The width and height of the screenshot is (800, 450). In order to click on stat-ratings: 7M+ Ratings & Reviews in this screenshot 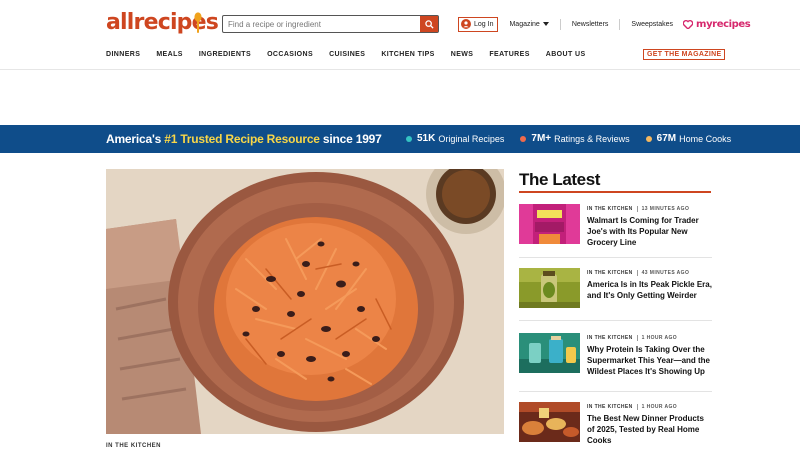, I will do `click(575, 138)`.